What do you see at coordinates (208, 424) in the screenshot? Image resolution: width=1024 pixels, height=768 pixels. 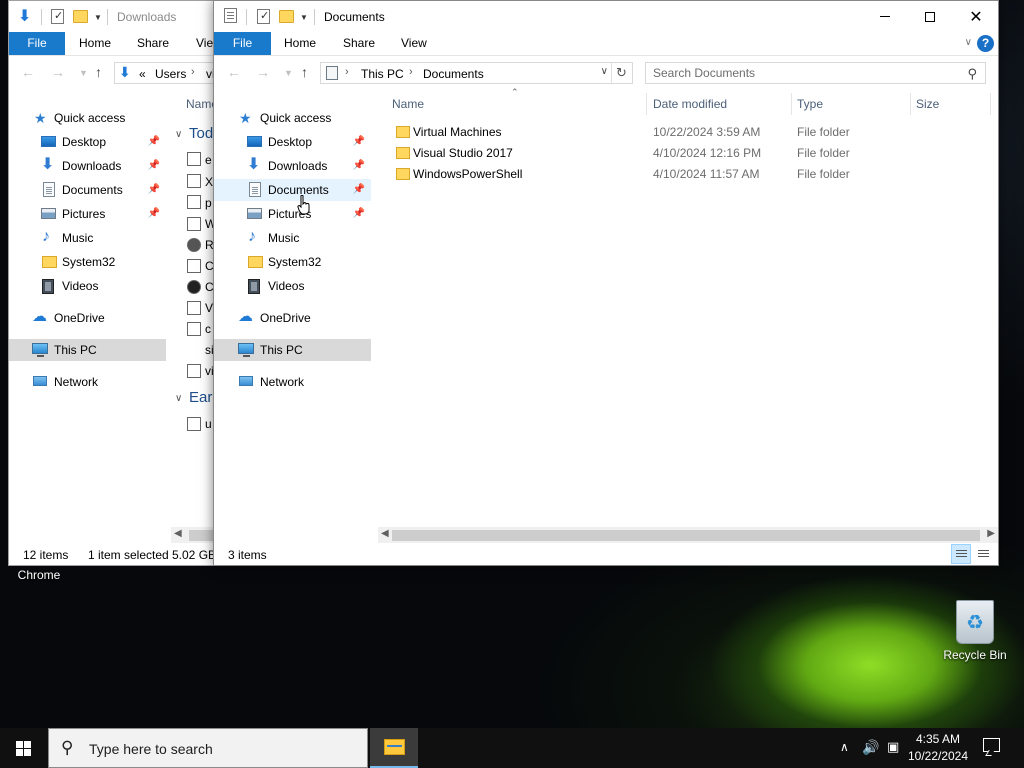 I see `file-item: u` at bounding box center [208, 424].